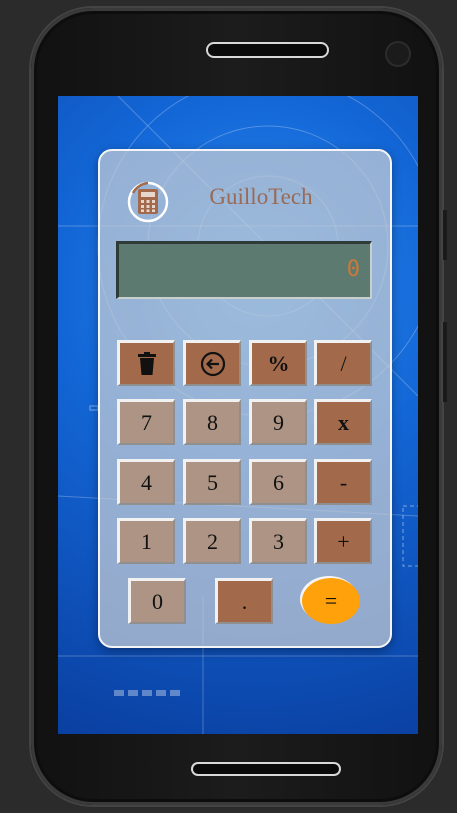  Describe the element at coordinates (343, 422) in the screenshot. I see `multiply-button: x` at that location.